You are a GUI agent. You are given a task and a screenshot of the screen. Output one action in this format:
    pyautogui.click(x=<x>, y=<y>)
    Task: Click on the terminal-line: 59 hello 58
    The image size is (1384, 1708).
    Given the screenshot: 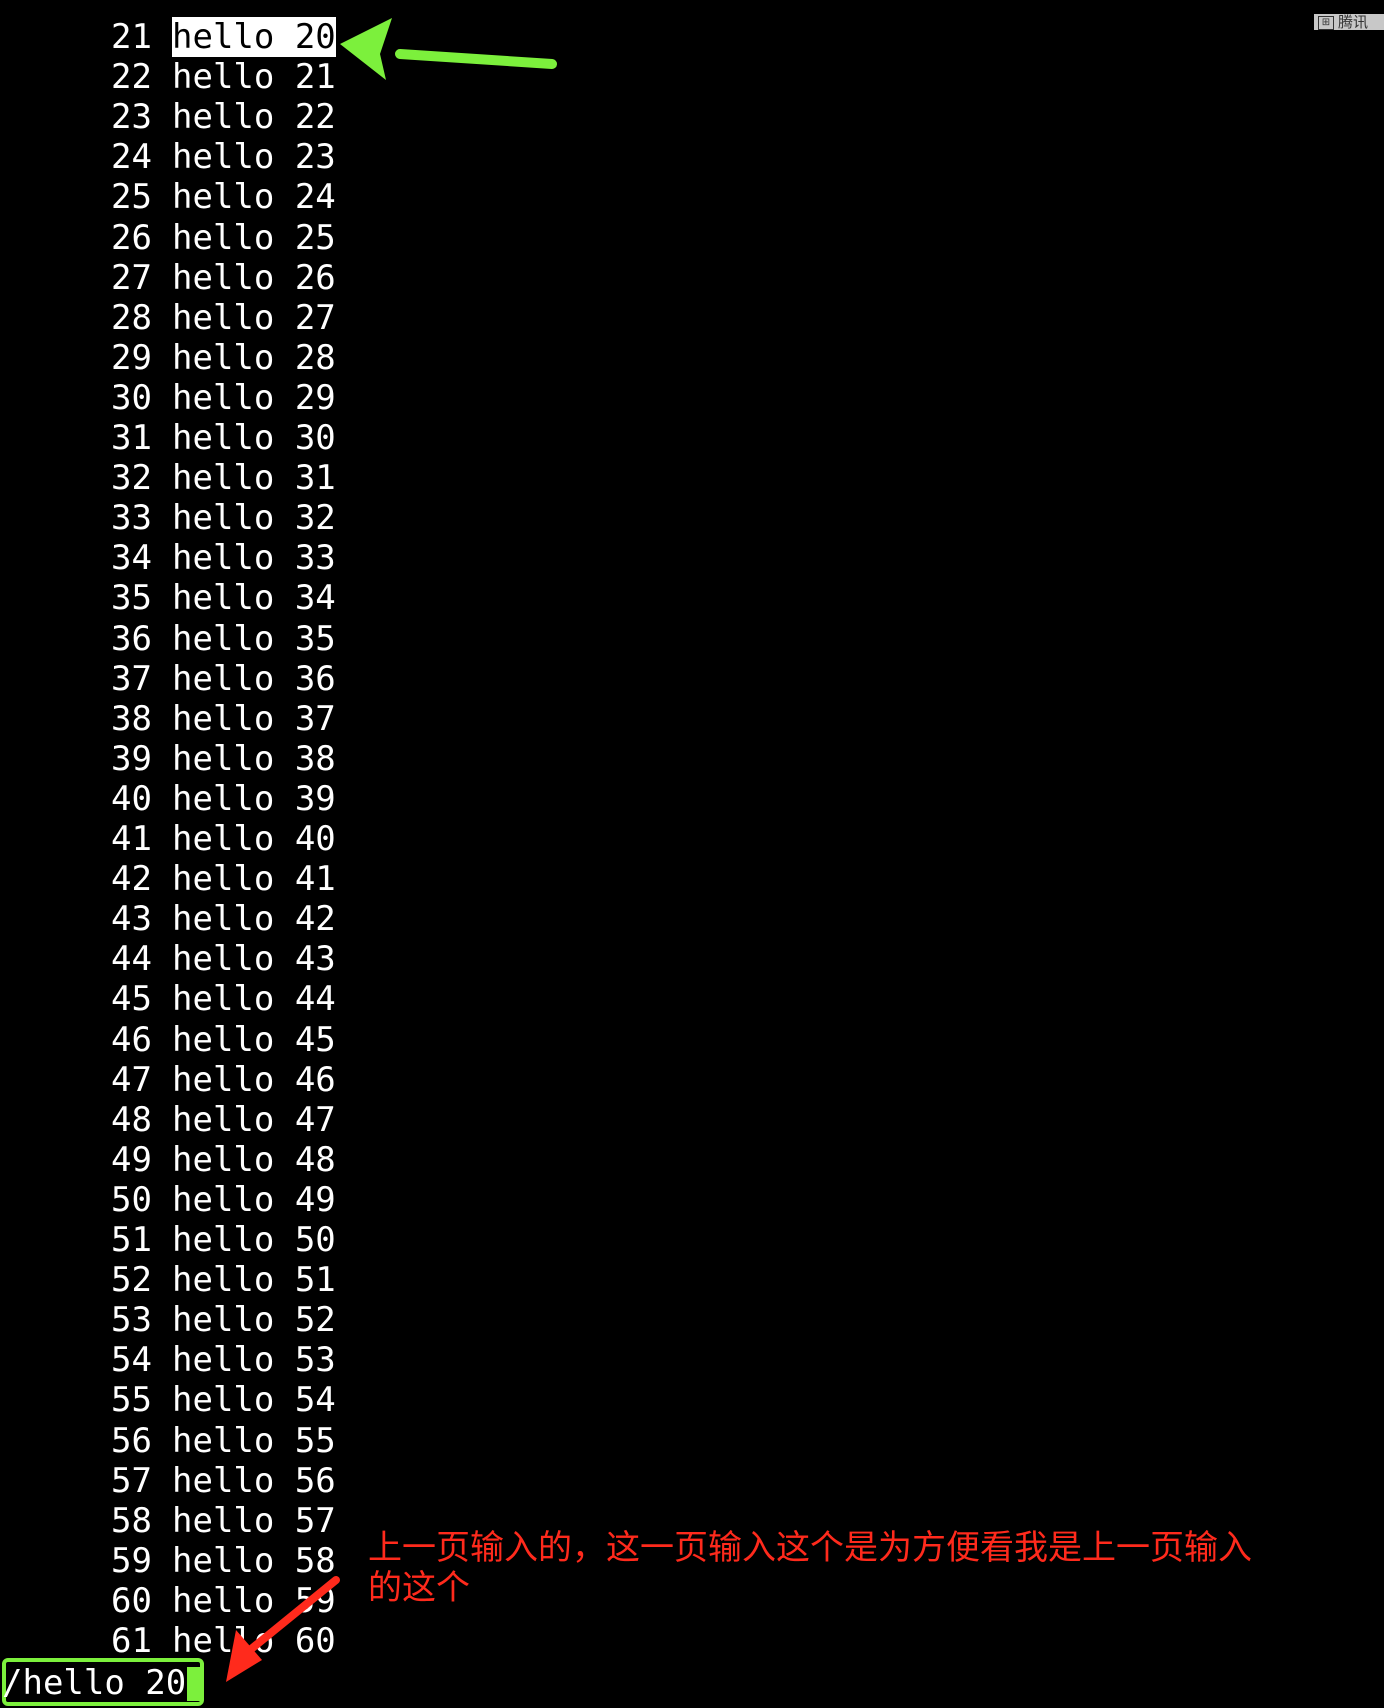 What is the action you would take?
    pyautogui.click(x=220, y=1561)
    